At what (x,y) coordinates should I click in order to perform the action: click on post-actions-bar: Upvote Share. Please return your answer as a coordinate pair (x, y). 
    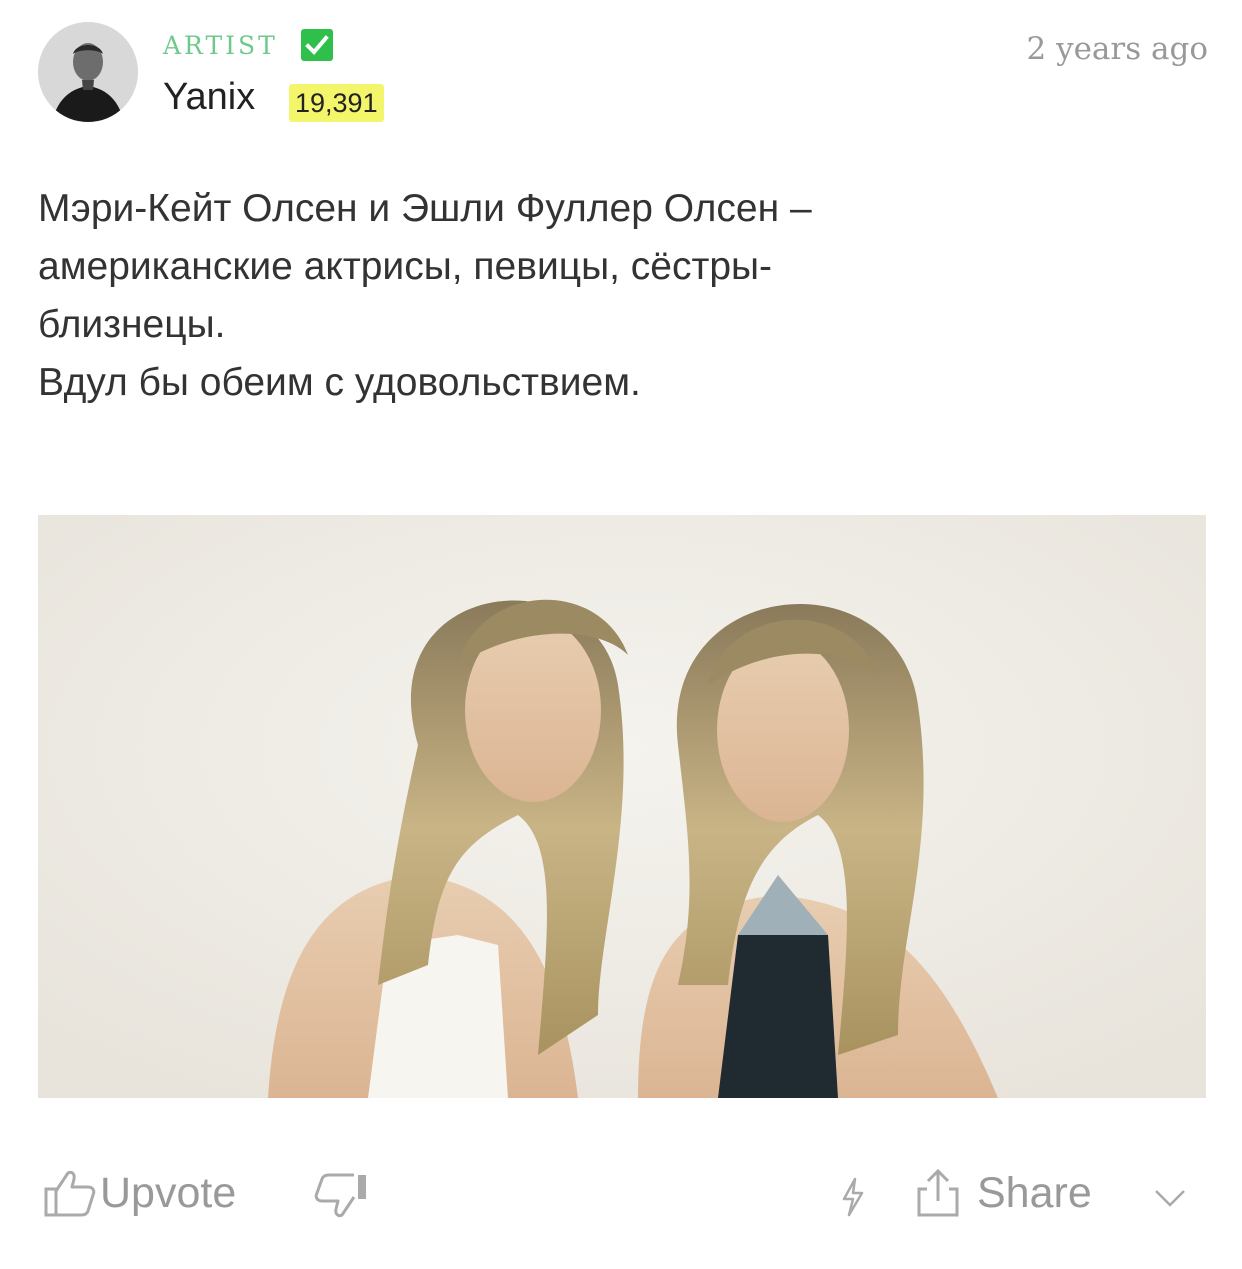
    Looking at the image, I should click on (621, 1205).